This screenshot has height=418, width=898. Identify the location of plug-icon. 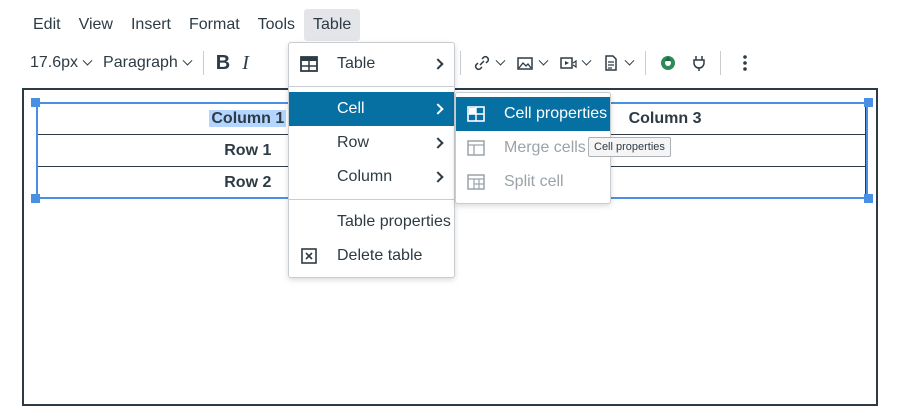
(698, 63).